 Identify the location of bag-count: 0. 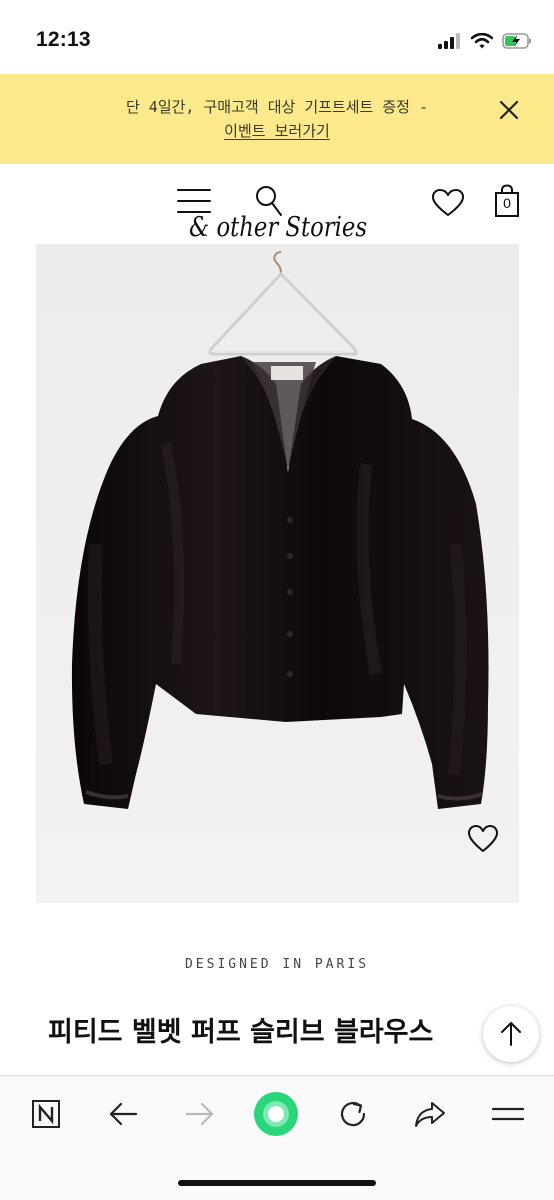
(507, 203).